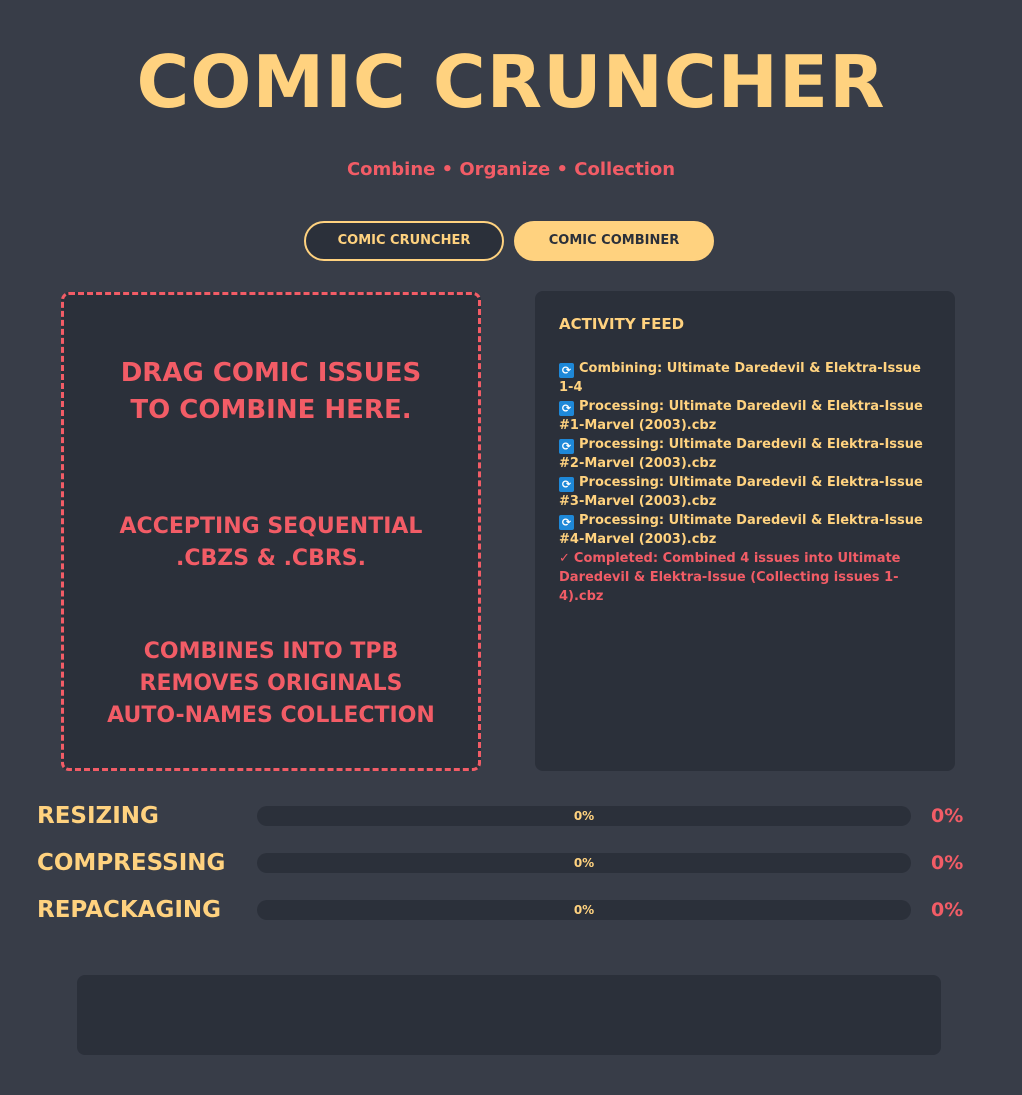  Describe the element at coordinates (511, 82) in the screenshot. I see `app-title: COMIC CRUNCHER` at that location.